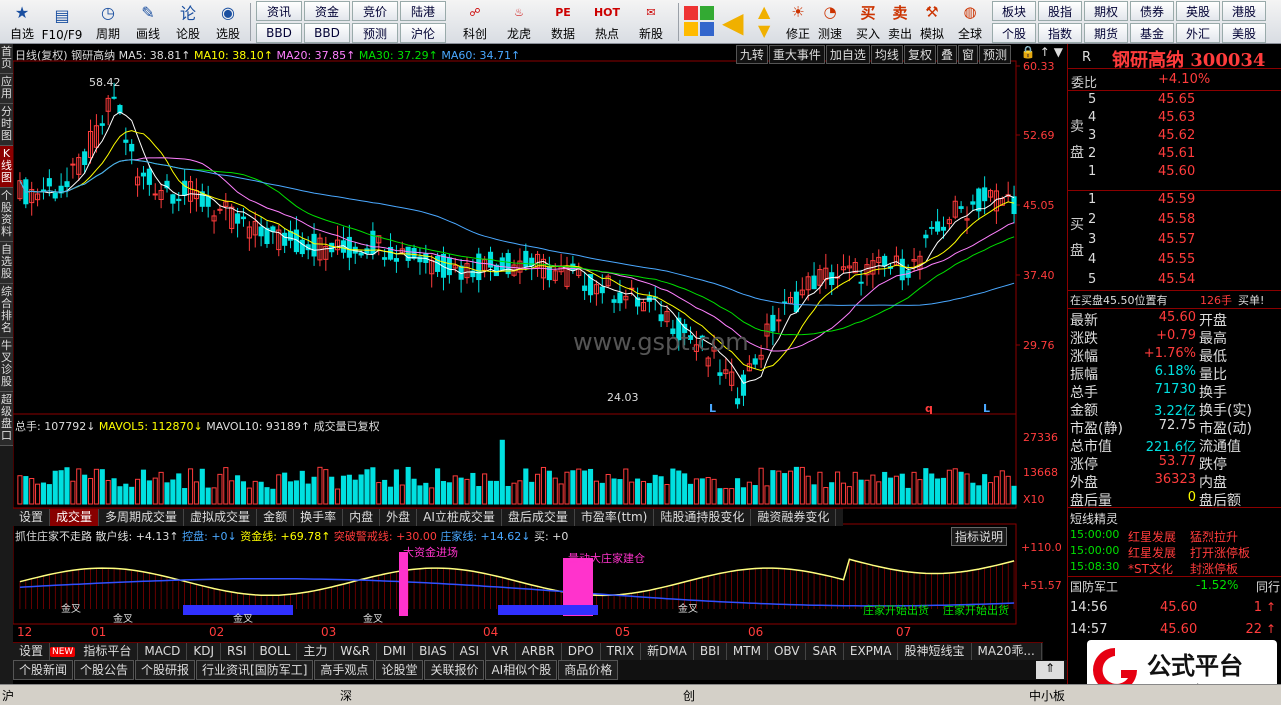  What do you see at coordinates (1176, 239) in the screenshot?
I see `buy-price: 45.57` at bounding box center [1176, 239].